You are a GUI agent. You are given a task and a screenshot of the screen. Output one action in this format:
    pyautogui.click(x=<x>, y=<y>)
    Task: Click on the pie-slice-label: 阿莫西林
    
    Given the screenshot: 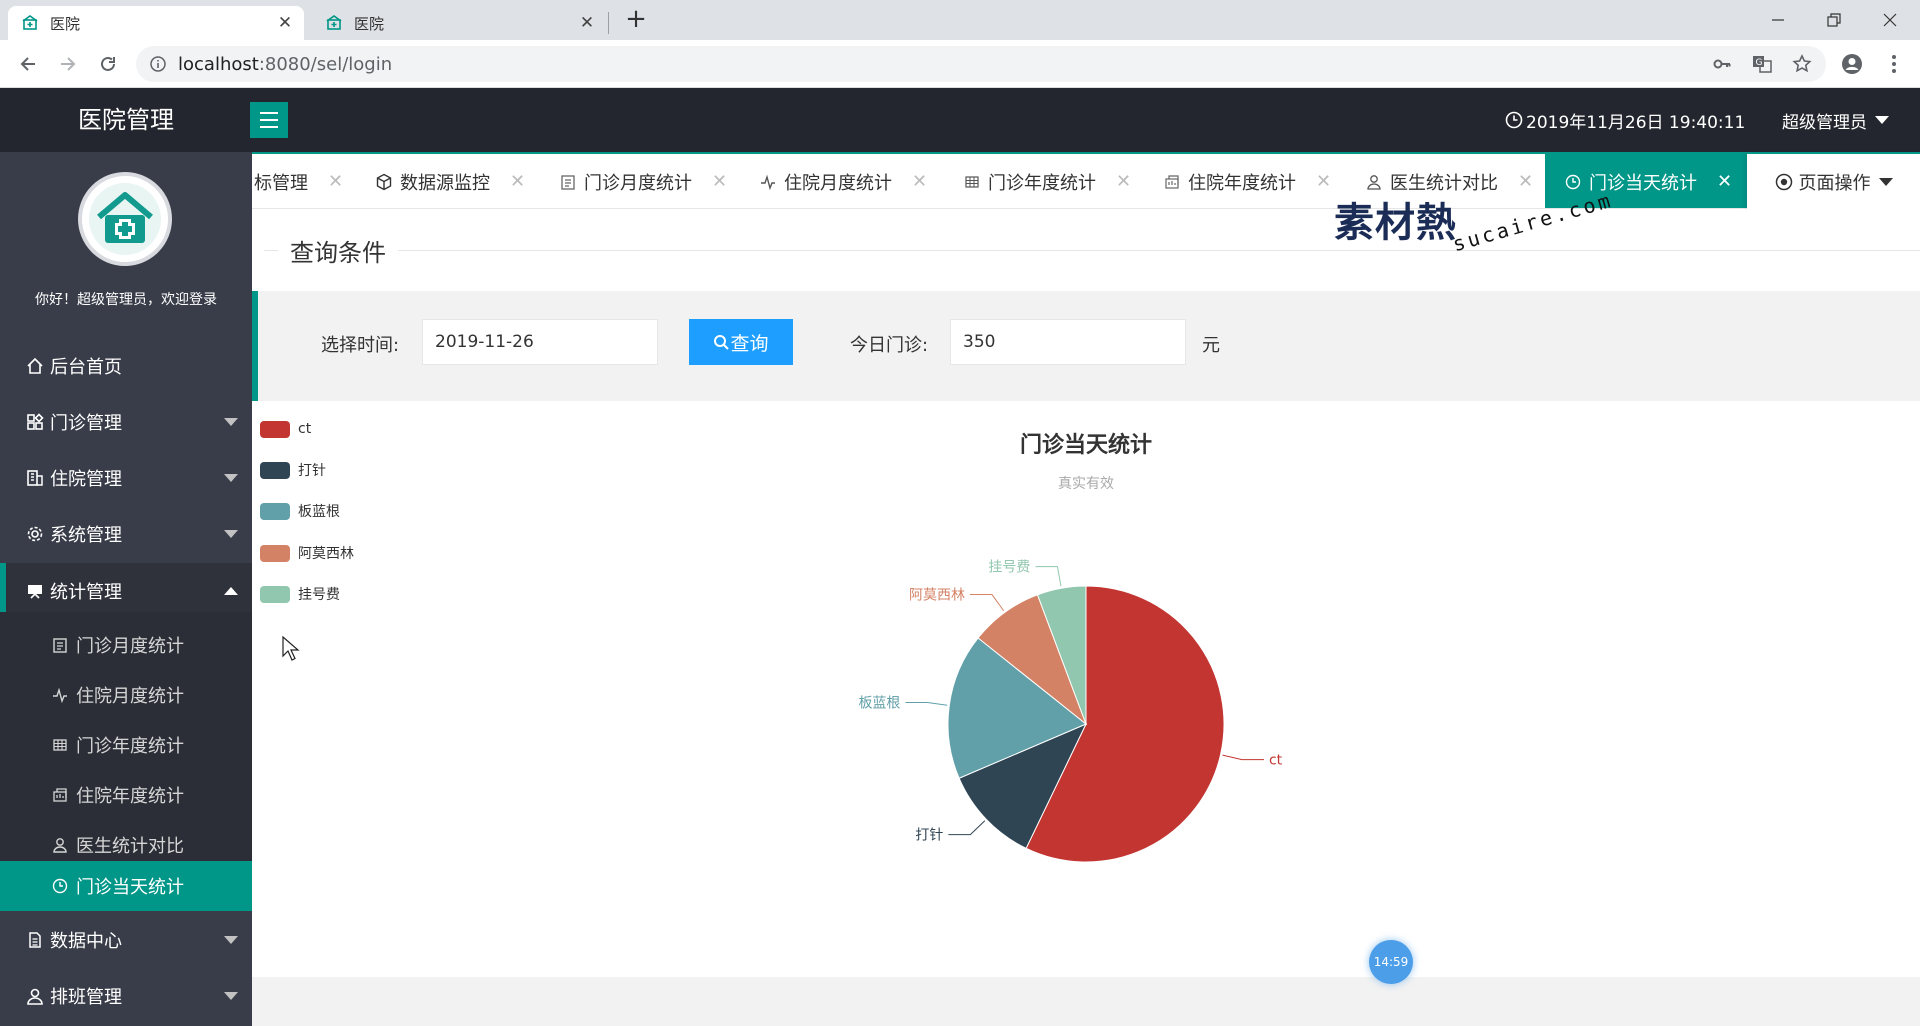 What is the action you would take?
    pyautogui.click(x=937, y=596)
    